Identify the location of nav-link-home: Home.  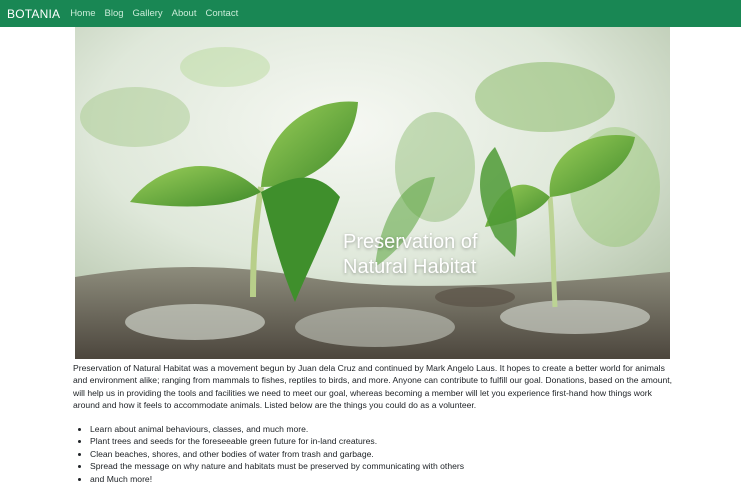
(82, 13).